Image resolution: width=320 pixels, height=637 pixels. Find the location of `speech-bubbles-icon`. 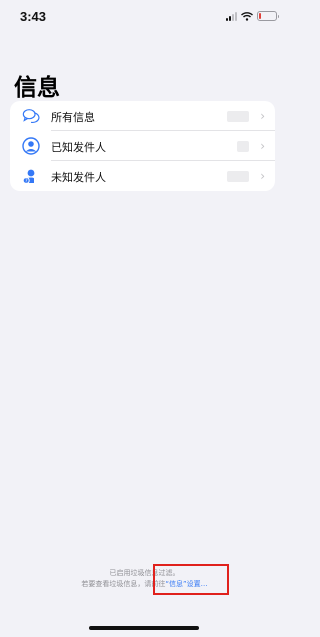

speech-bubbles-icon is located at coordinates (31, 116).